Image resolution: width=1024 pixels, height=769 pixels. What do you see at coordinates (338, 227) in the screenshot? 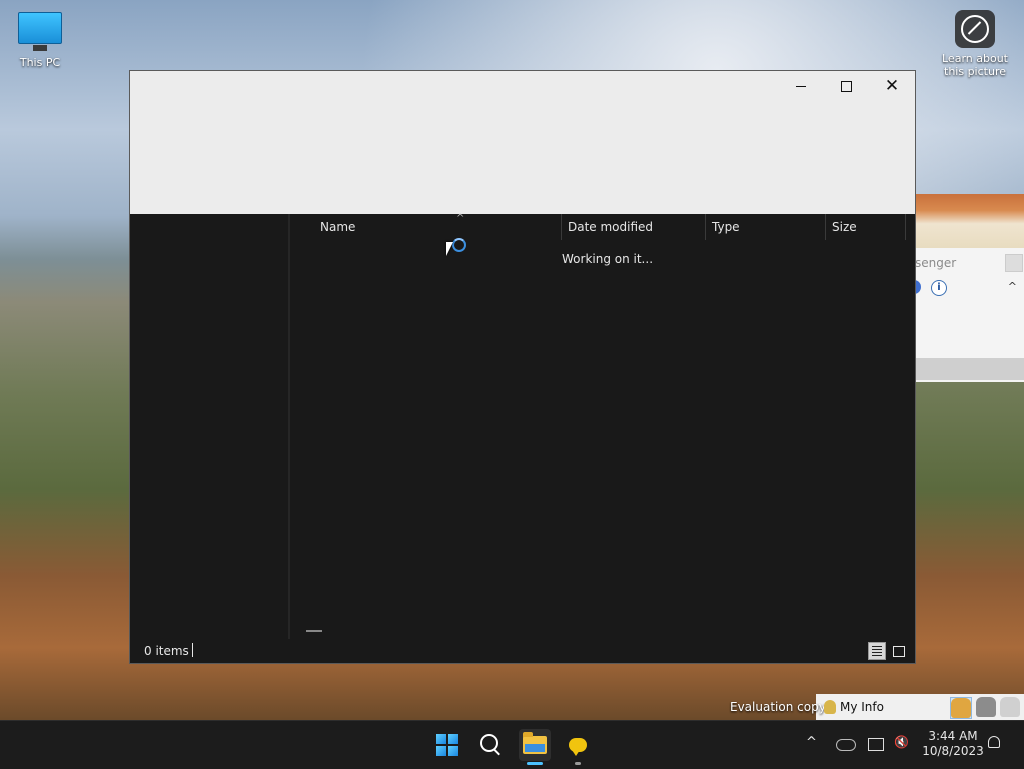
I see `column-header-label: Name` at bounding box center [338, 227].